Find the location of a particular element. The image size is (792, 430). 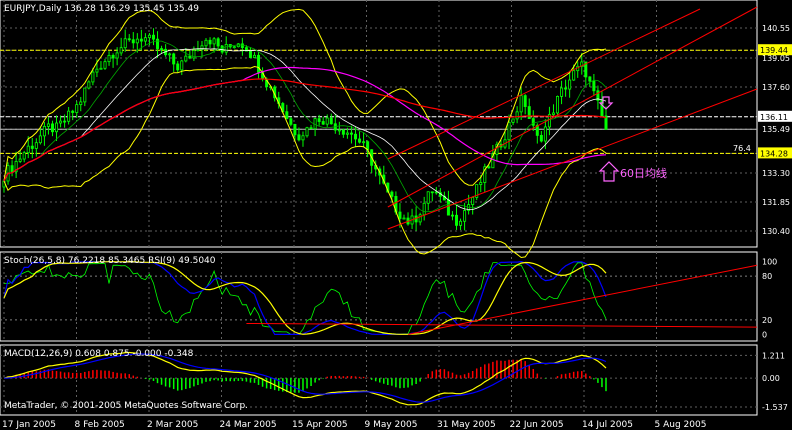

stoch-y-tick: 100 is located at coordinates (769, 262).